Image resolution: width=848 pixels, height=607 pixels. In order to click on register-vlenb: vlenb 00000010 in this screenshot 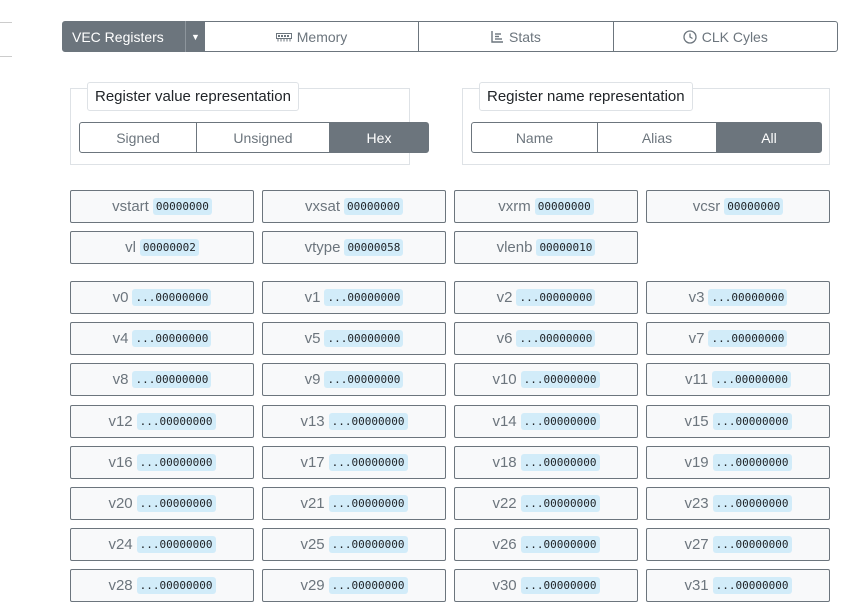, I will do `click(546, 247)`.